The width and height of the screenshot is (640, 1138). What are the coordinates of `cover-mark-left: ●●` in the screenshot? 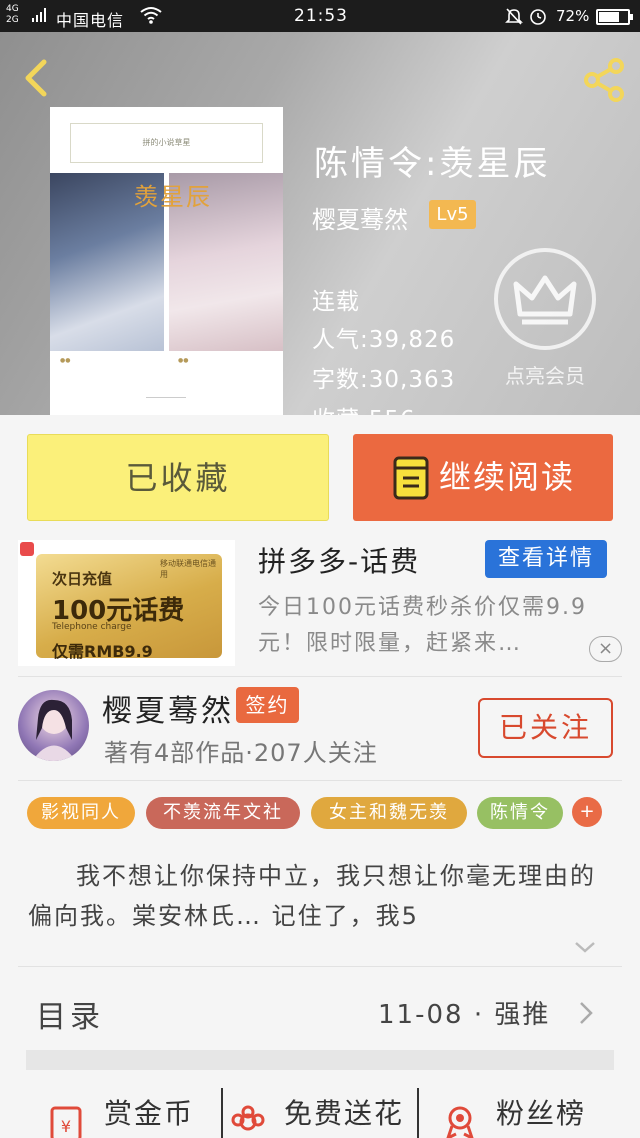 It's located at (65, 360).